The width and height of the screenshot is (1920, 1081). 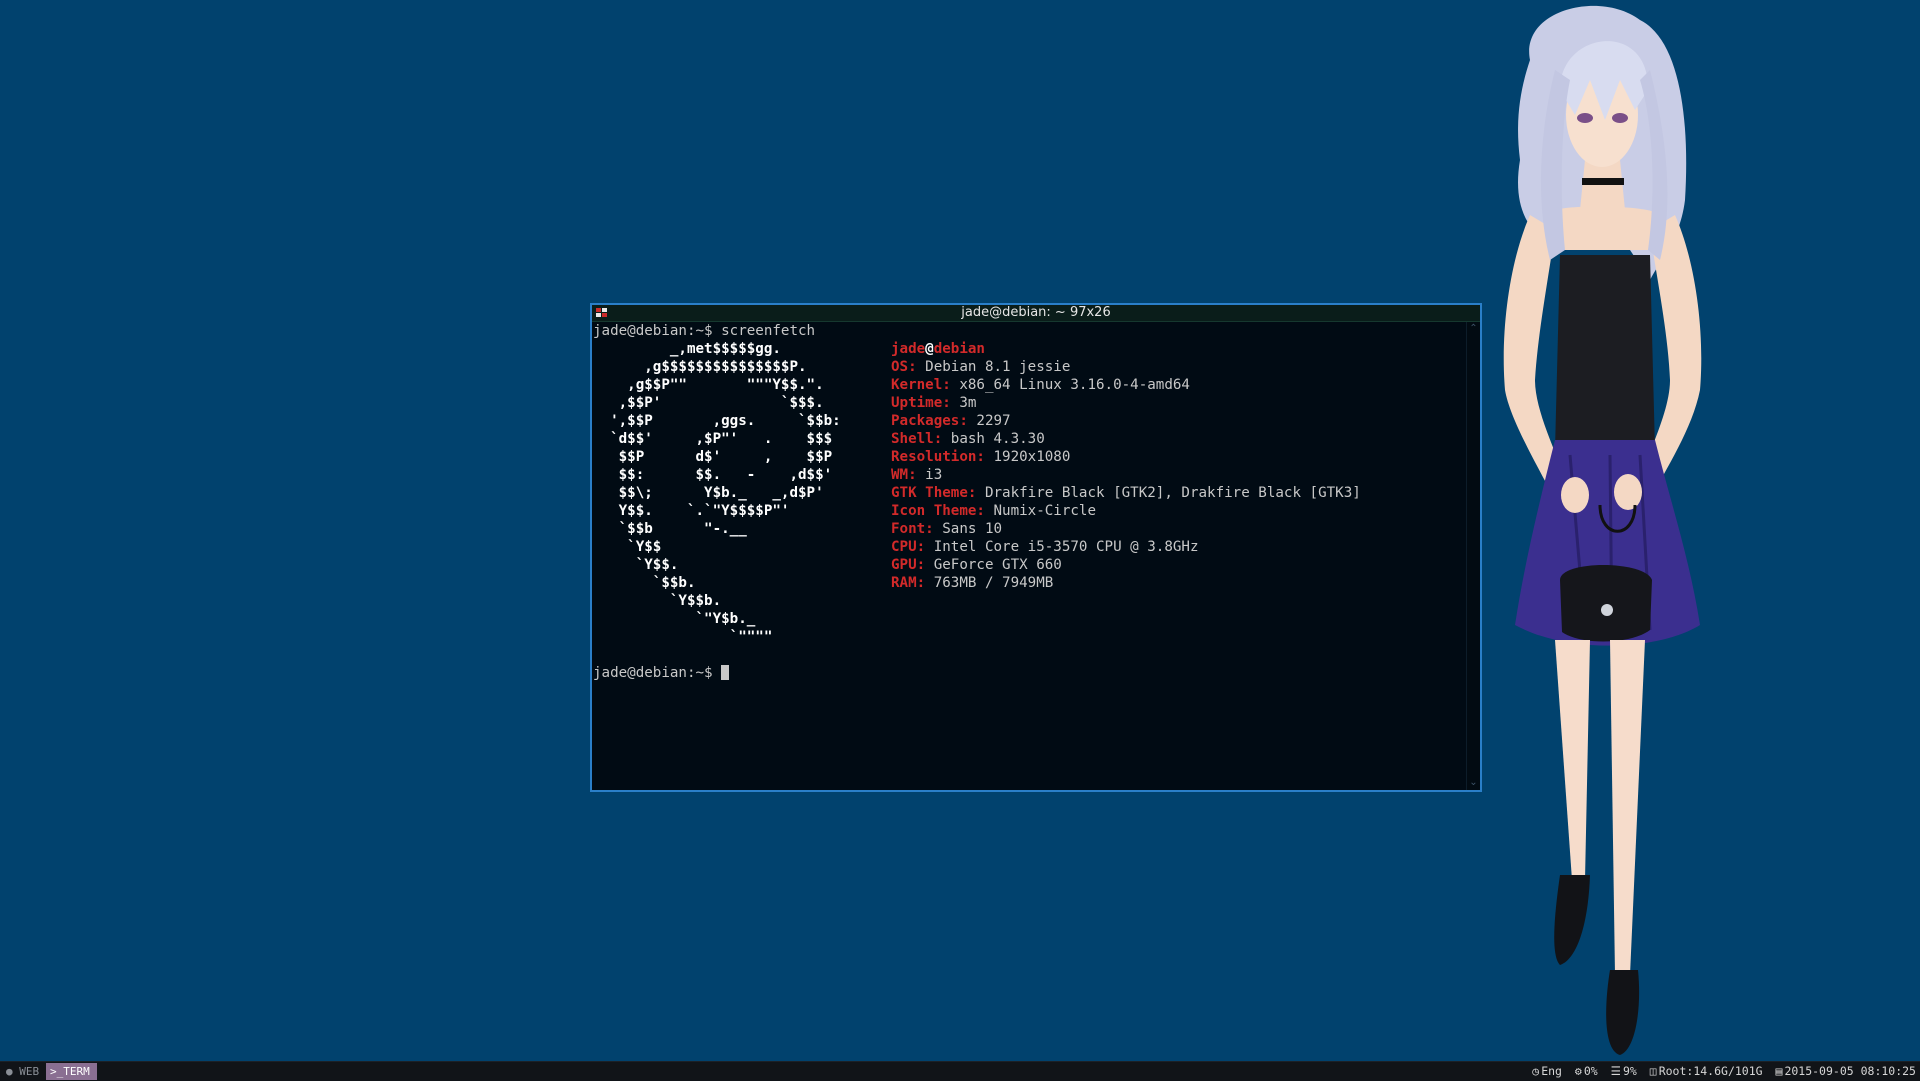 I want to click on info-label: WM:, so click(x=904, y=475).